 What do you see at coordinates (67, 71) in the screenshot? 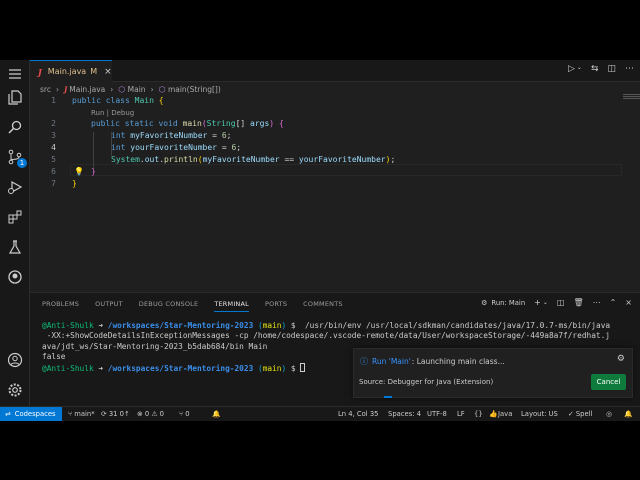
I see `tab-file-name: Main.java` at bounding box center [67, 71].